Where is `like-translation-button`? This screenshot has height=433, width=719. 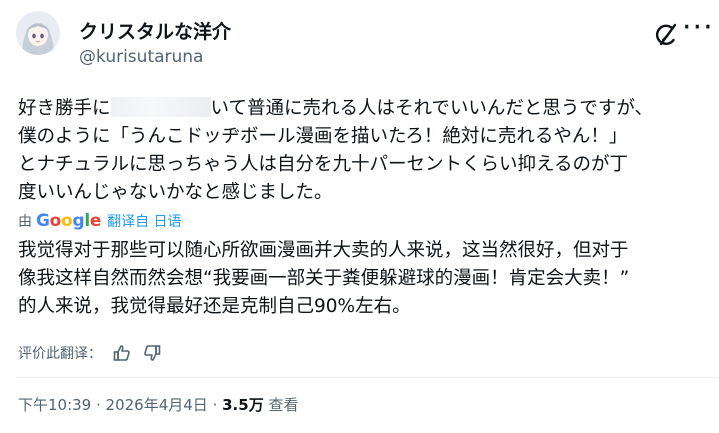
like-translation-button is located at coordinates (122, 353).